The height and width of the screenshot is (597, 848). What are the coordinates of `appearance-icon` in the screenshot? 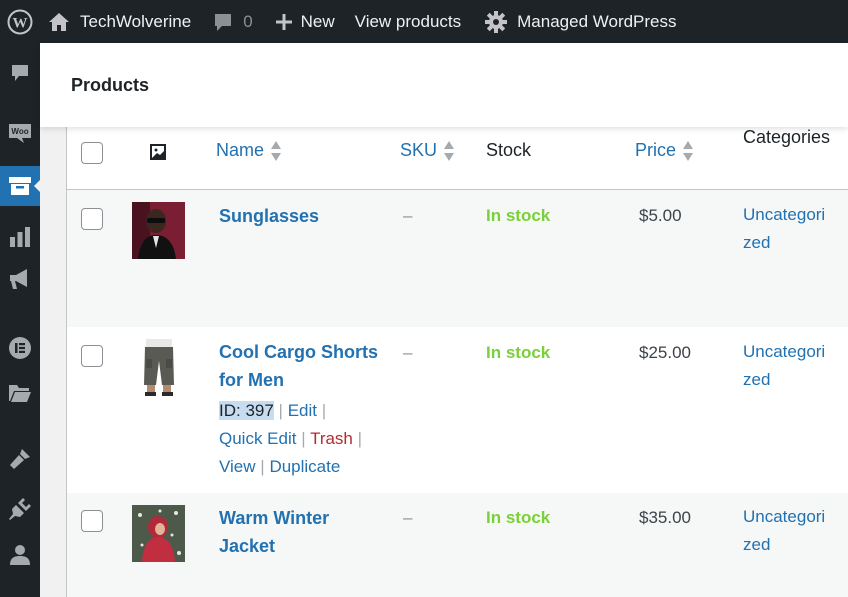 It's located at (20, 459).